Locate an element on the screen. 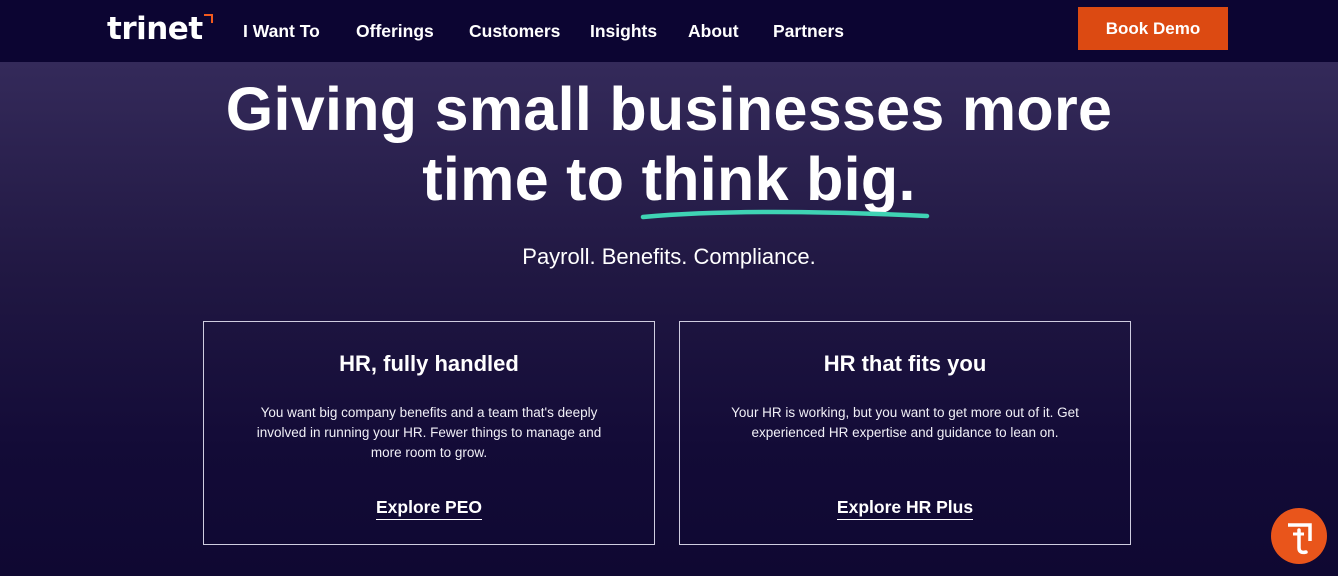 The image size is (1338, 576). chat-widget-button is located at coordinates (1299, 536).